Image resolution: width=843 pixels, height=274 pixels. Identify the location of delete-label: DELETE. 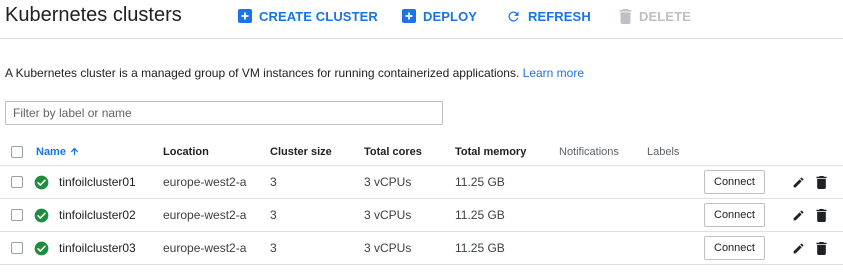
(665, 16).